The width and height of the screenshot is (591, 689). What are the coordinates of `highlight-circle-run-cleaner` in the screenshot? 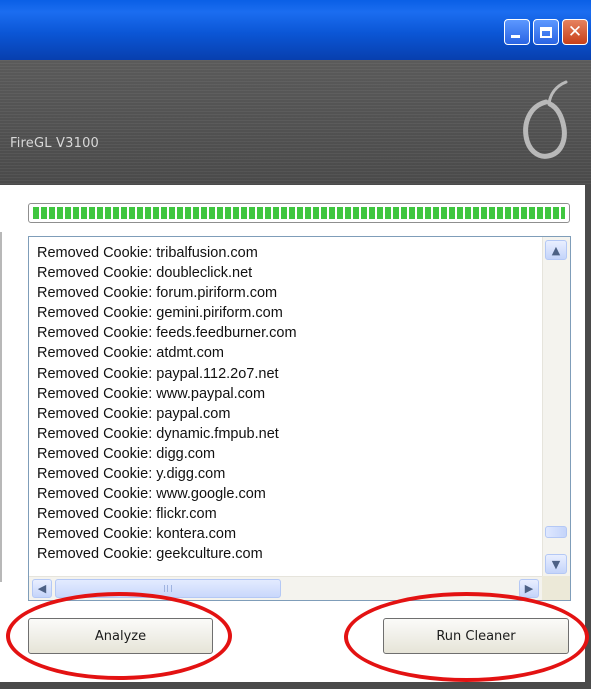 It's located at (466, 637).